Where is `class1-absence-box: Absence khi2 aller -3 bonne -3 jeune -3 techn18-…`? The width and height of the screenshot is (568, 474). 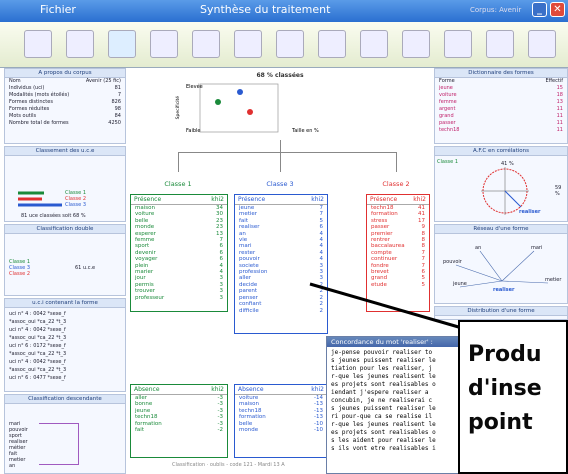 class1-absence-box: Absence khi2 aller -3 bonne -3 jeune -3 techn18-… is located at coordinates (179, 421).